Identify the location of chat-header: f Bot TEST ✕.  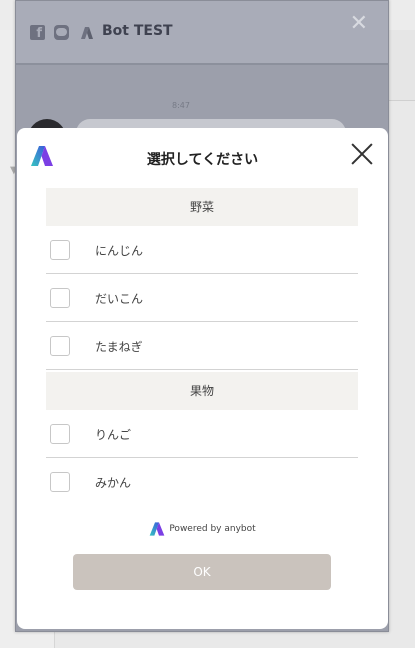
(202, 33).